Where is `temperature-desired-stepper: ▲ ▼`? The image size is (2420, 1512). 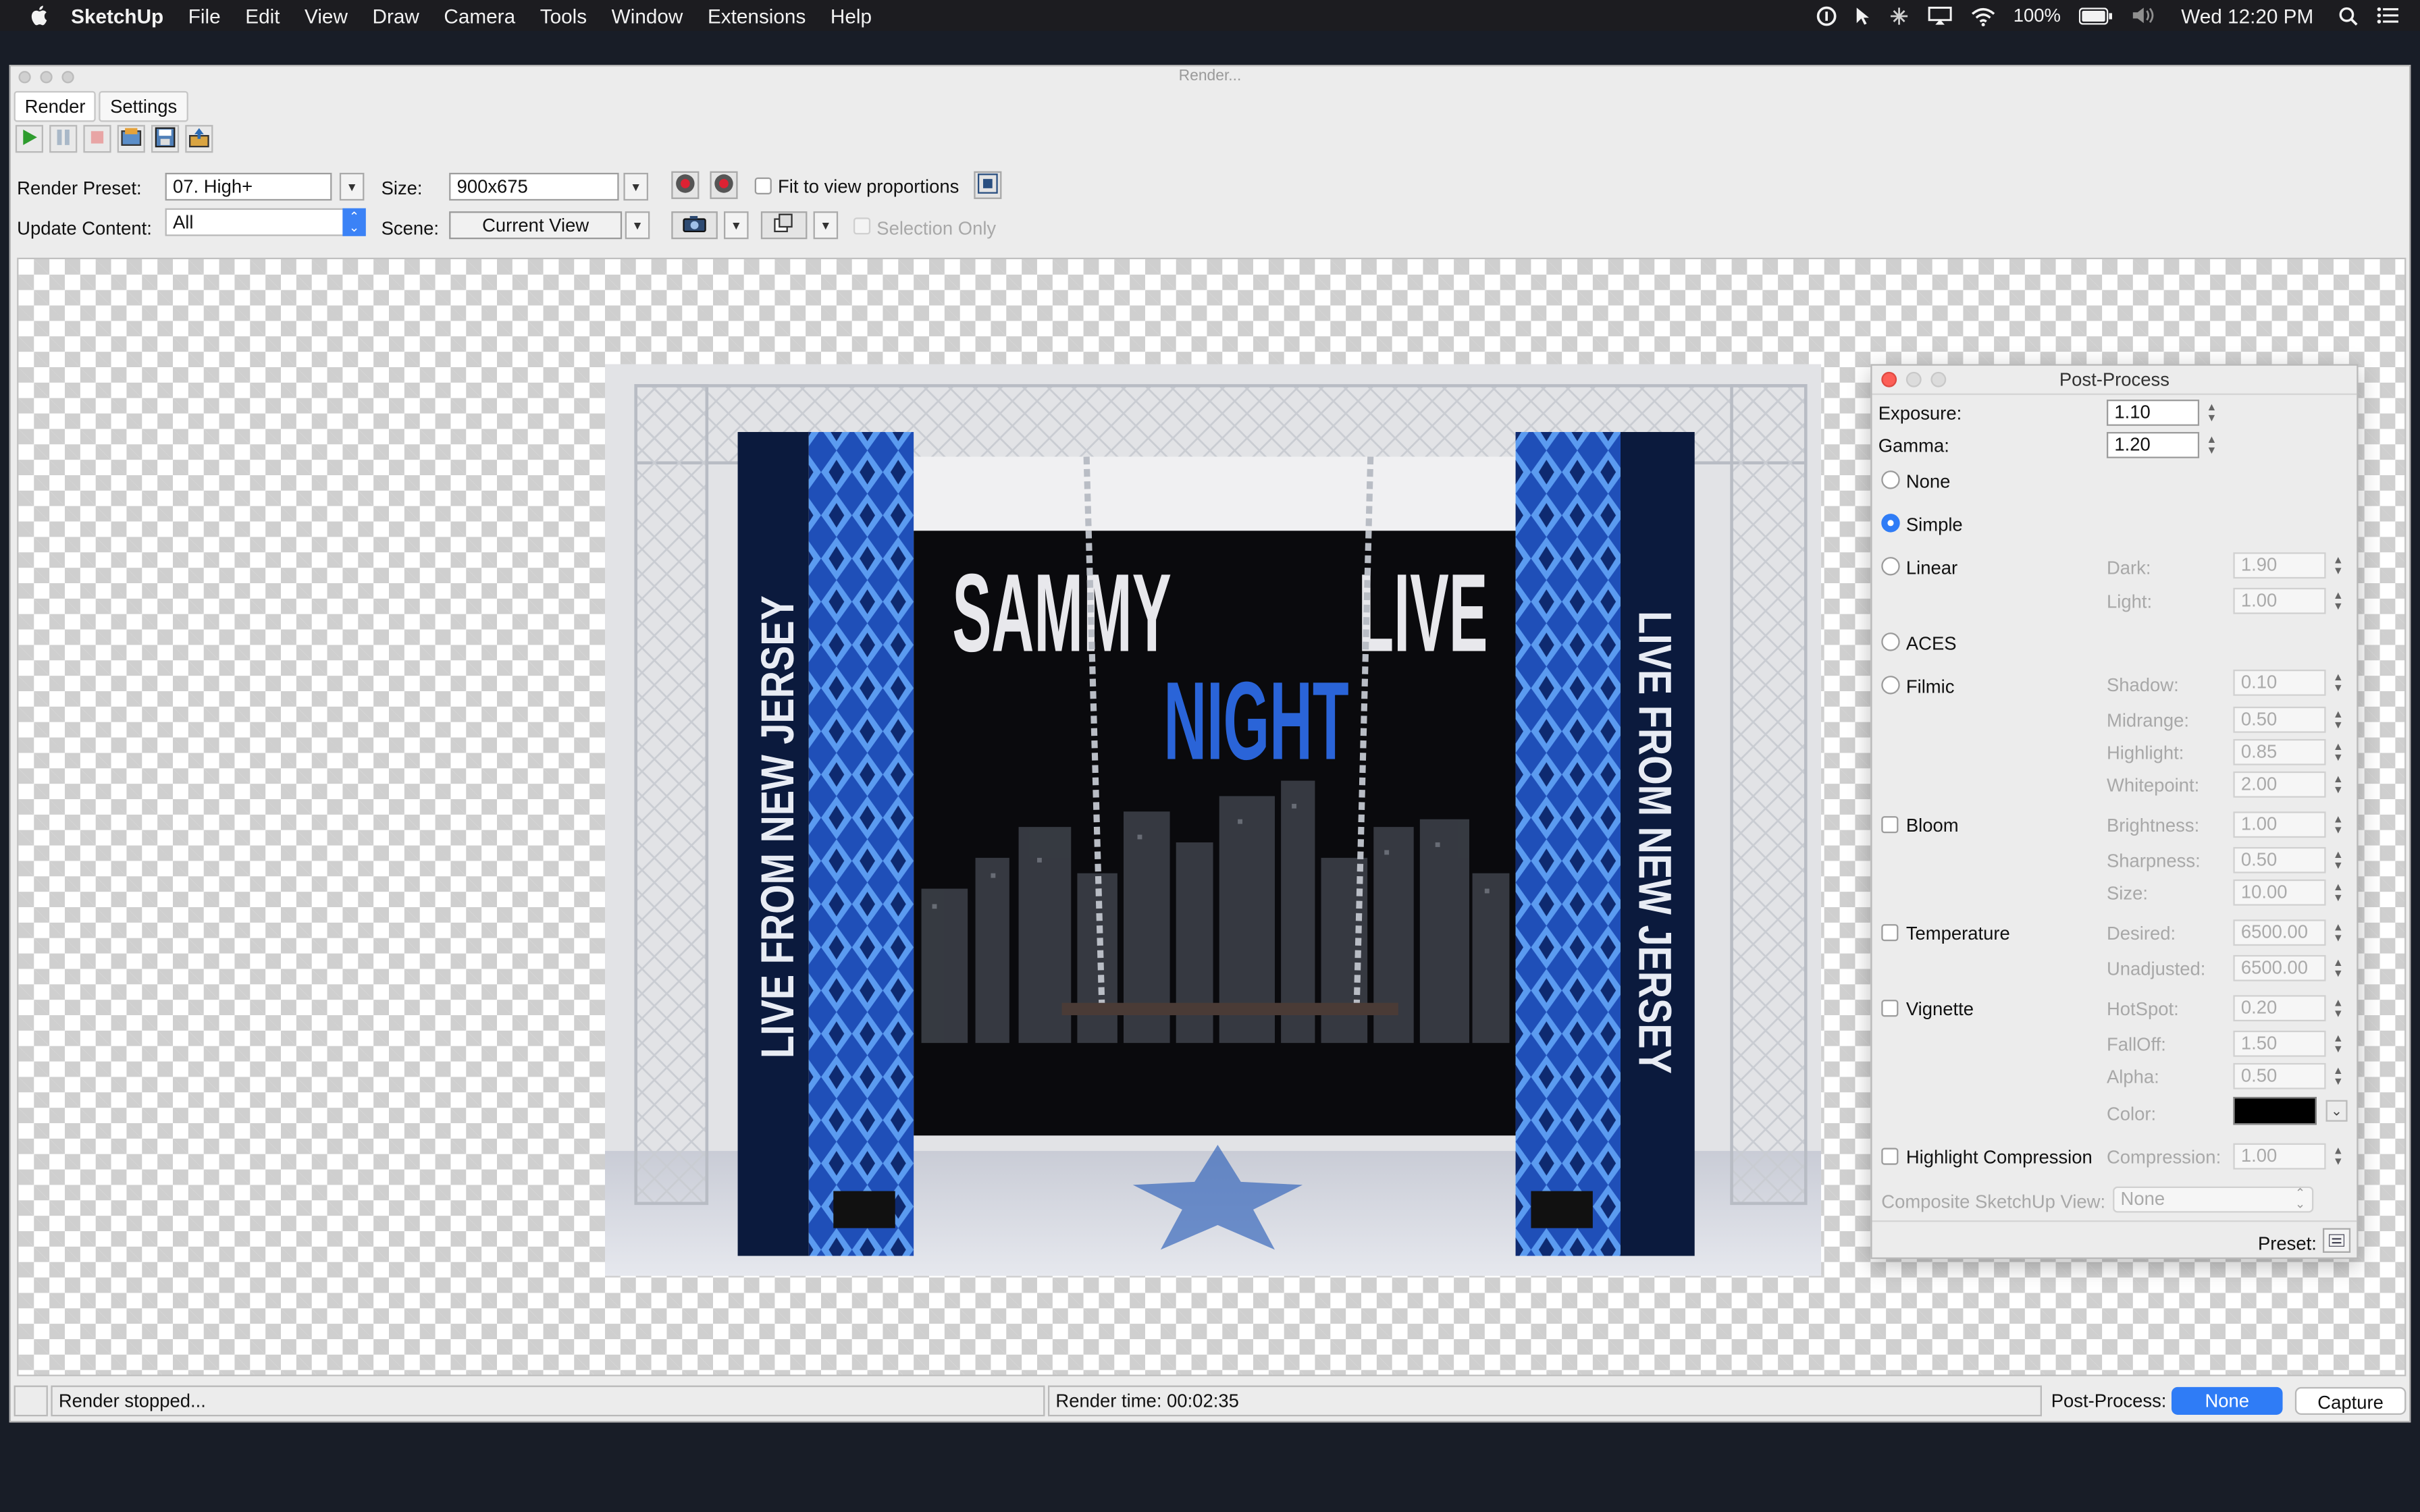
temperature-desired-stepper: ▲ ▼ is located at coordinates (2338, 932).